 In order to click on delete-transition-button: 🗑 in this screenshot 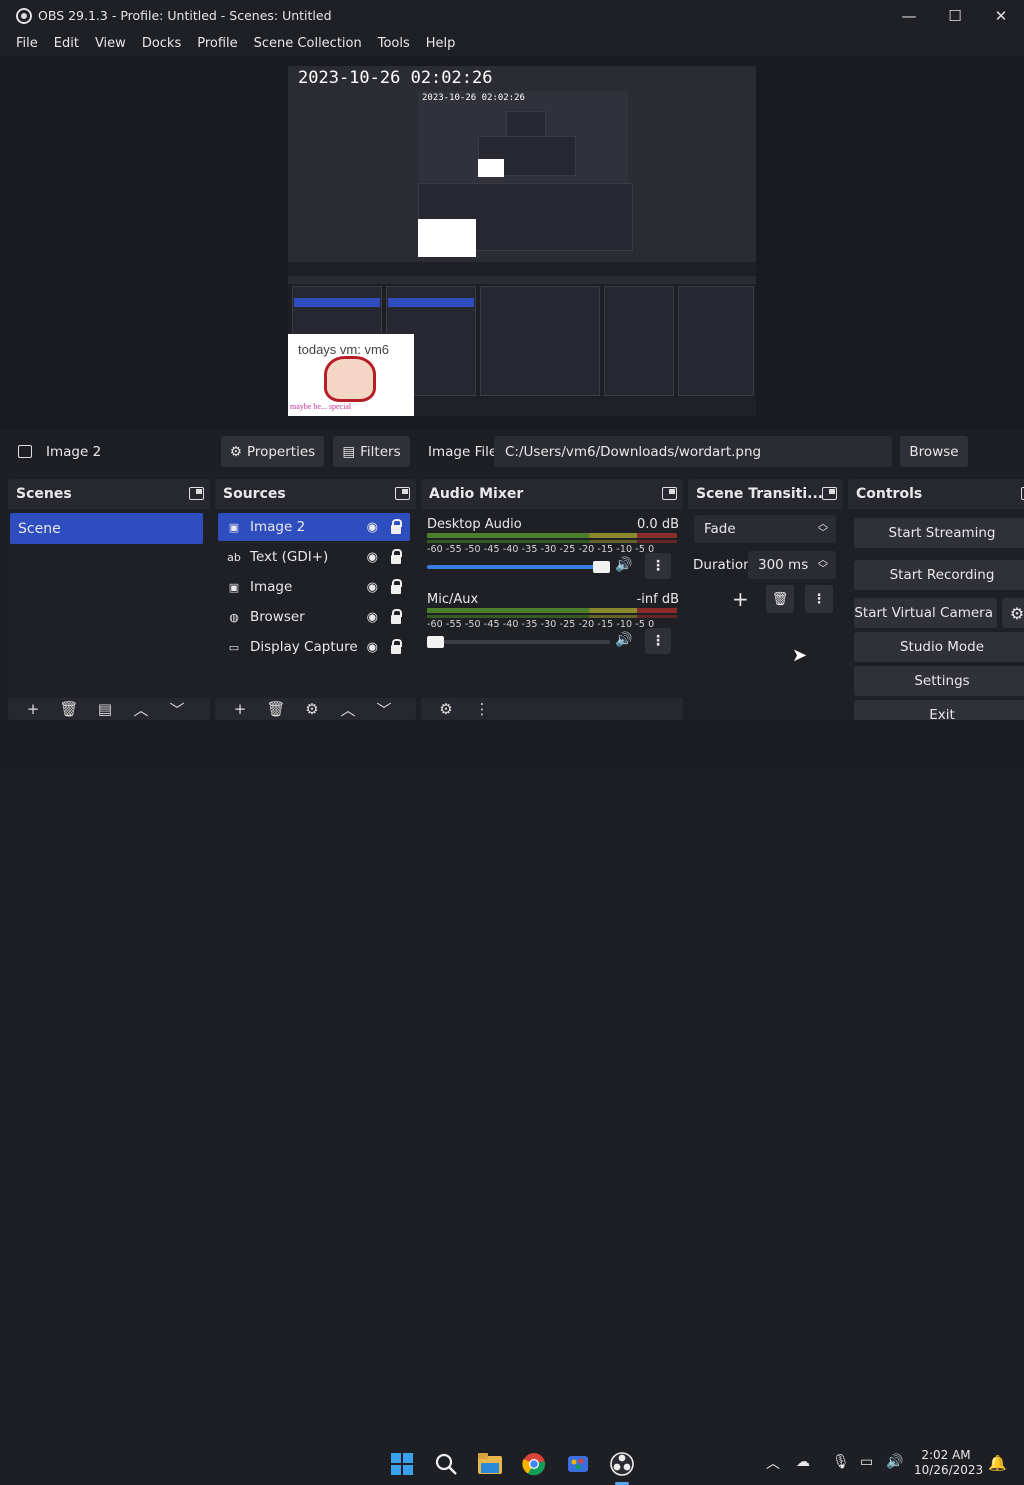, I will do `click(780, 599)`.